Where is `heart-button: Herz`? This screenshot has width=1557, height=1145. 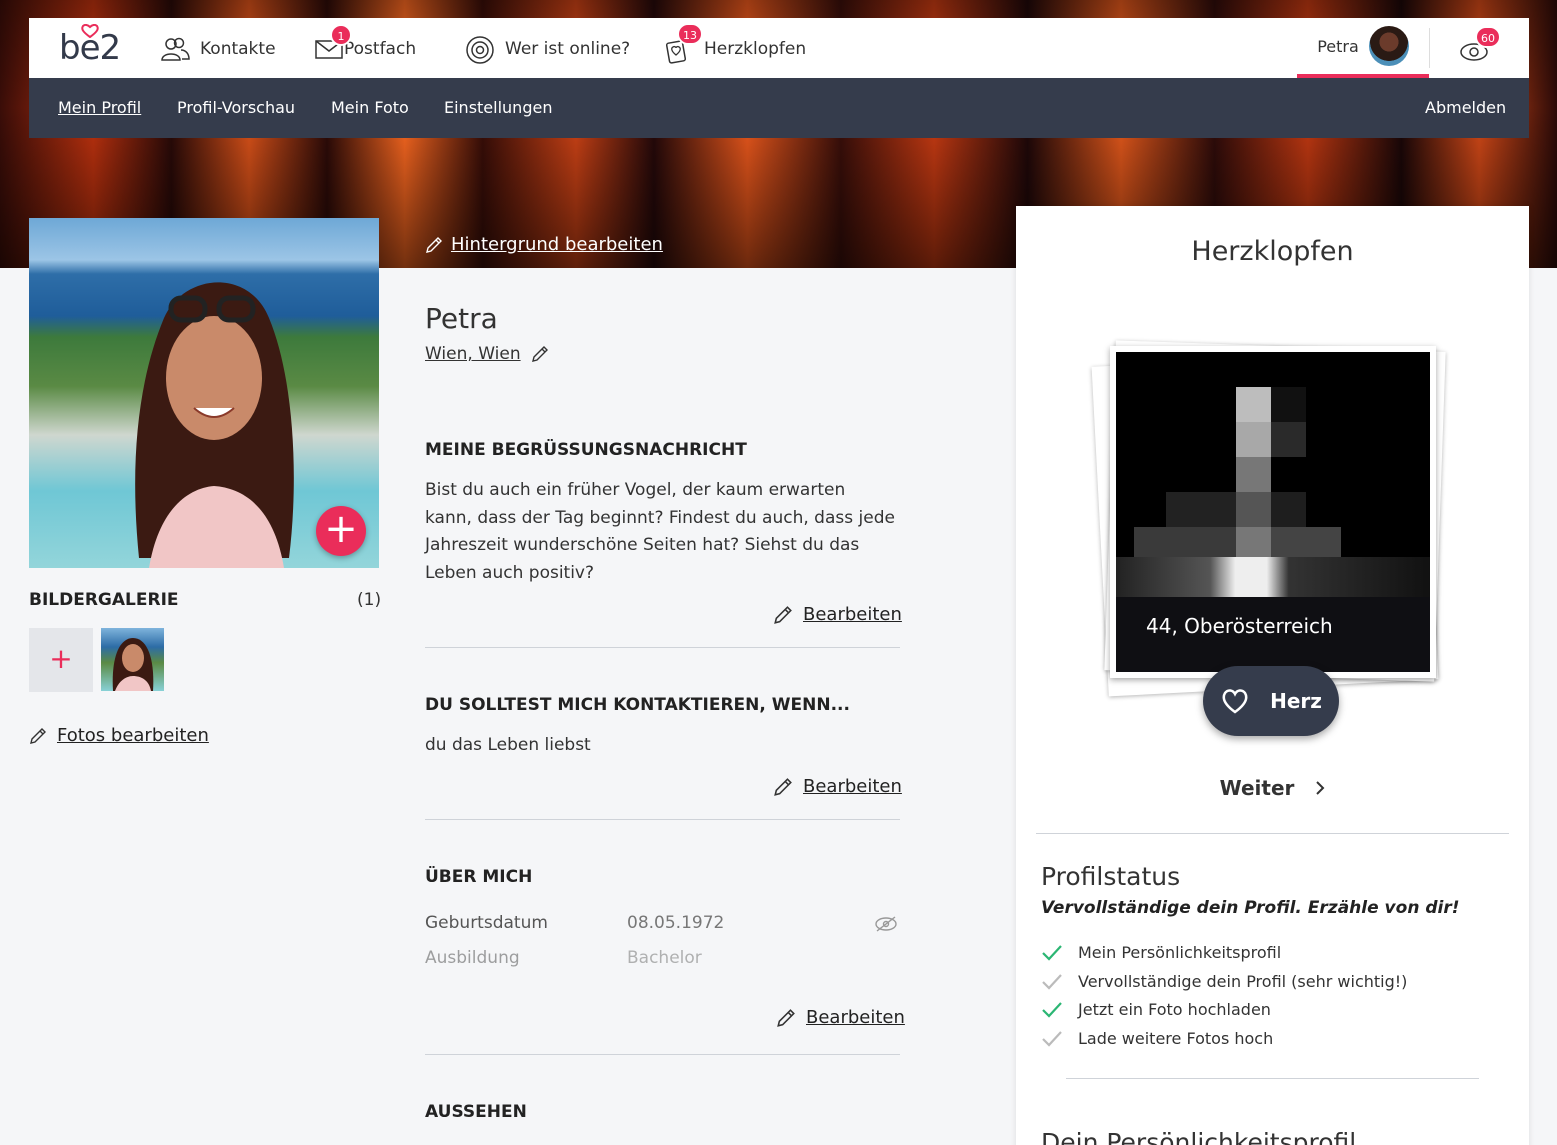 heart-button: Herz is located at coordinates (1271, 701).